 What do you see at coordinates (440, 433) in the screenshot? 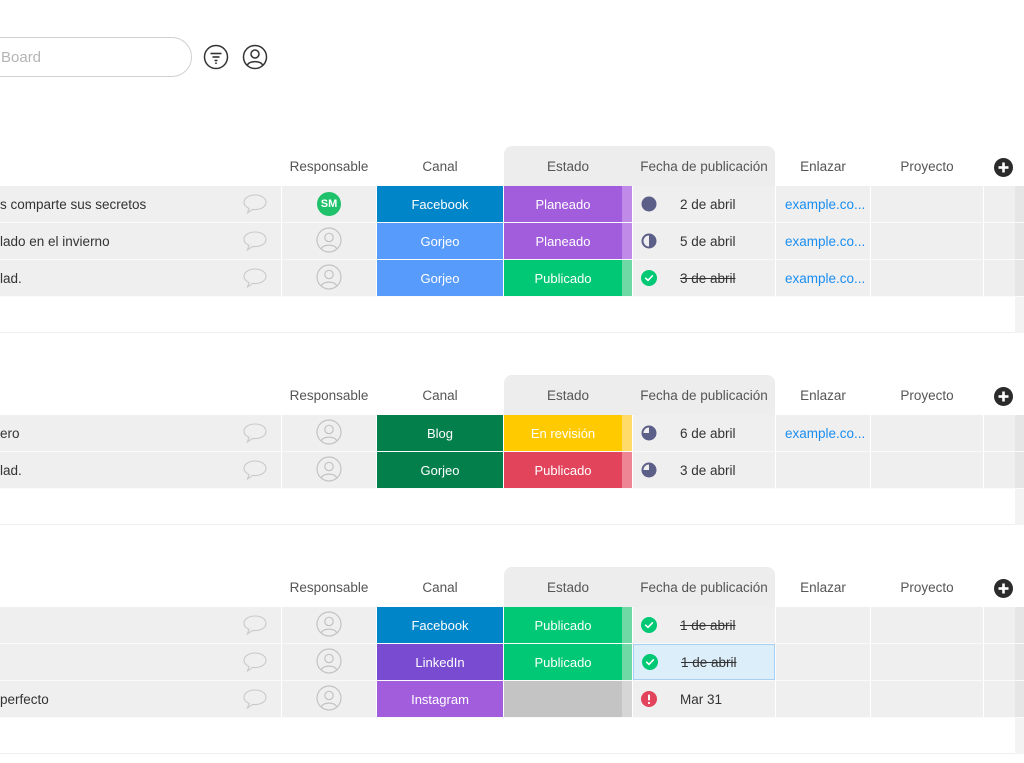
I see `canal-cell: Blog` at bounding box center [440, 433].